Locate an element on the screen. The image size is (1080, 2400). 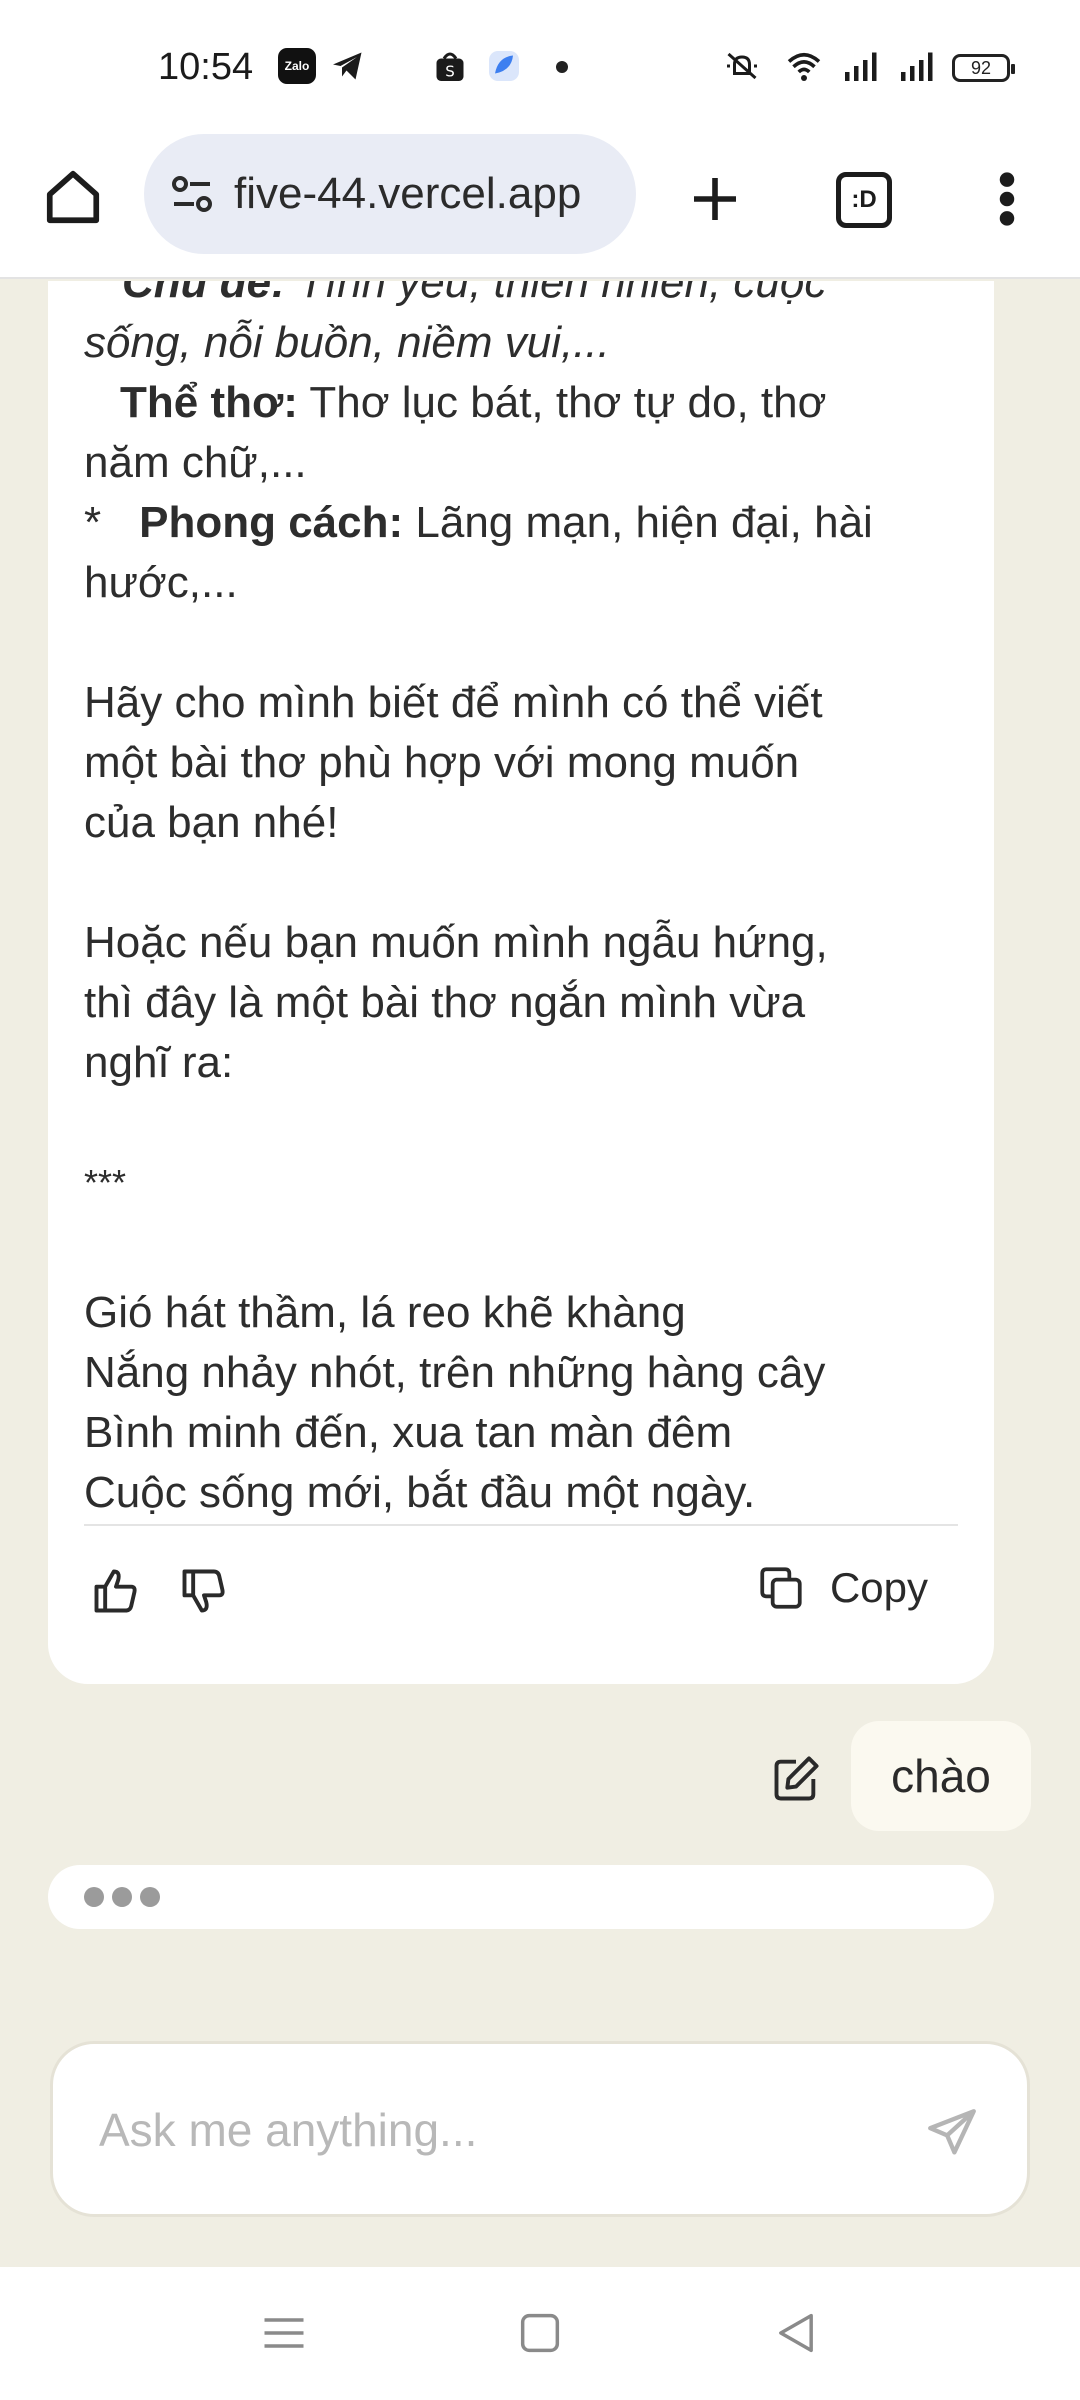
poem-line: Gió hát thầm, lá reo khẽ khàng is located at coordinates (385, 1312).